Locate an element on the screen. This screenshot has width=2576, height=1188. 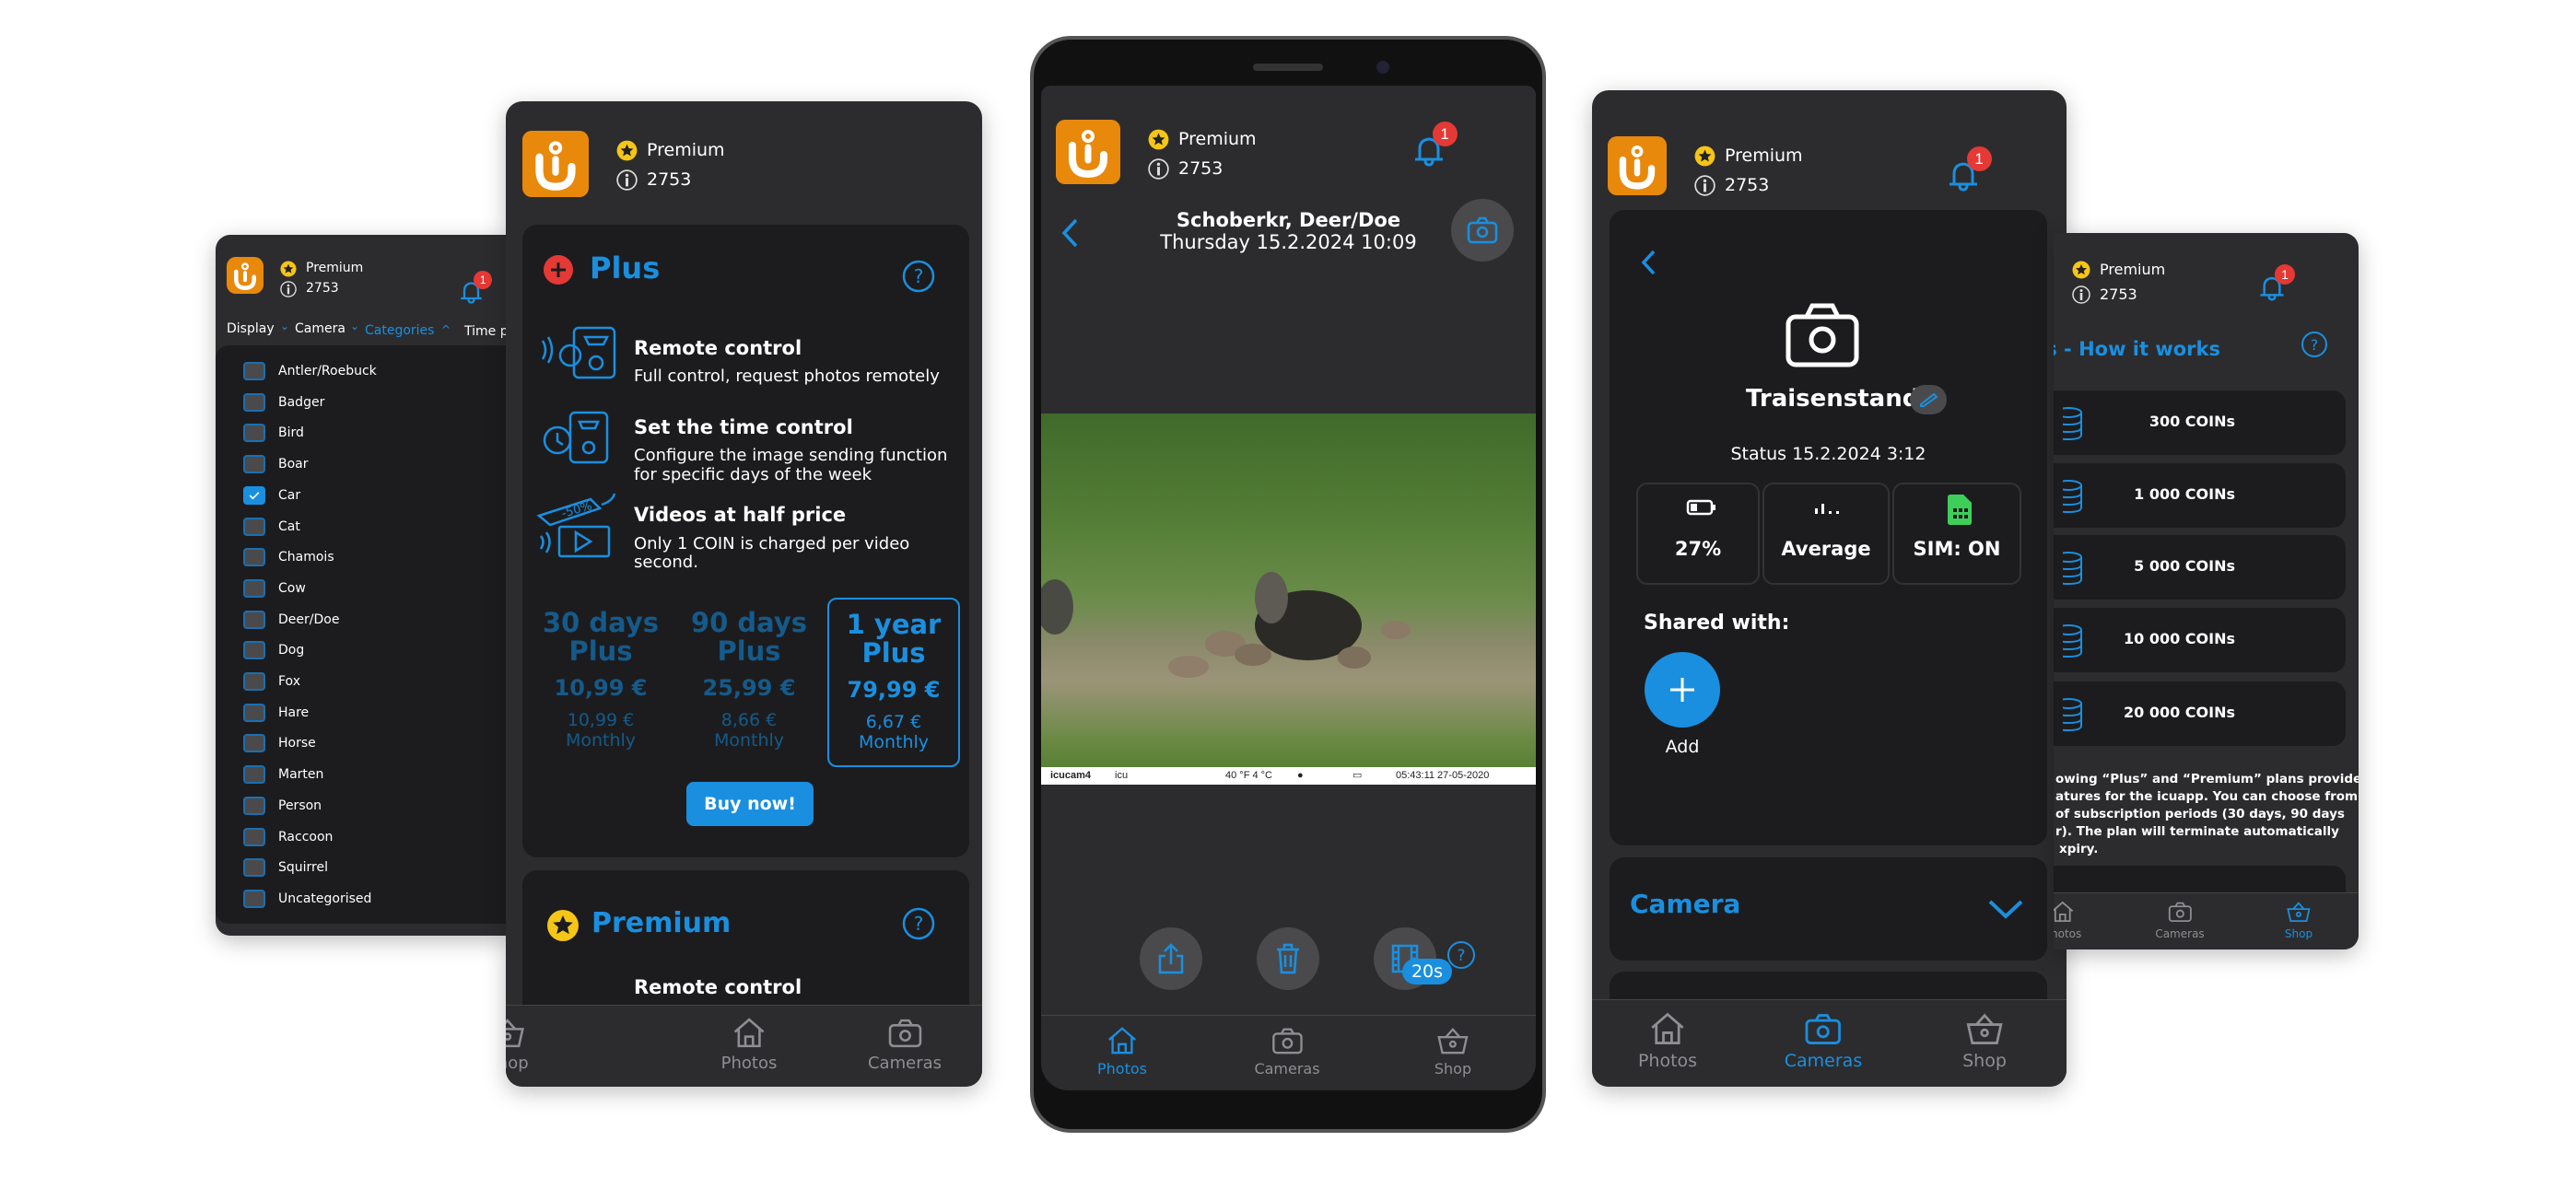
camera-section-accordion: Camera is located at coordinates (1828, 909).